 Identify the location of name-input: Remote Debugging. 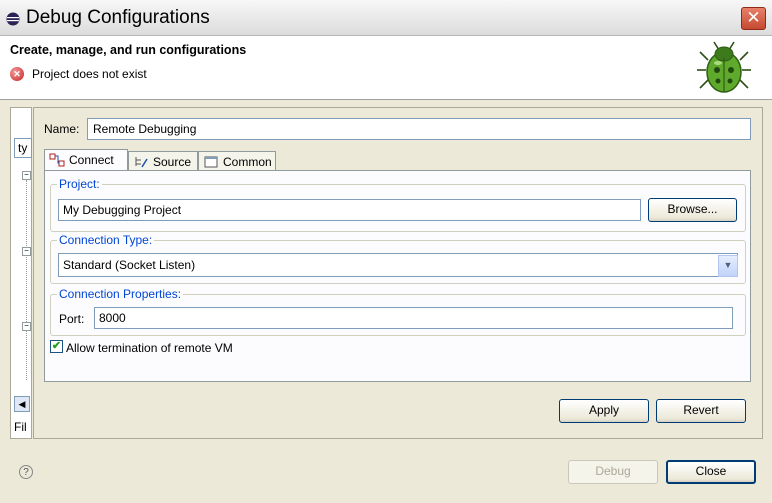
(419, 129).